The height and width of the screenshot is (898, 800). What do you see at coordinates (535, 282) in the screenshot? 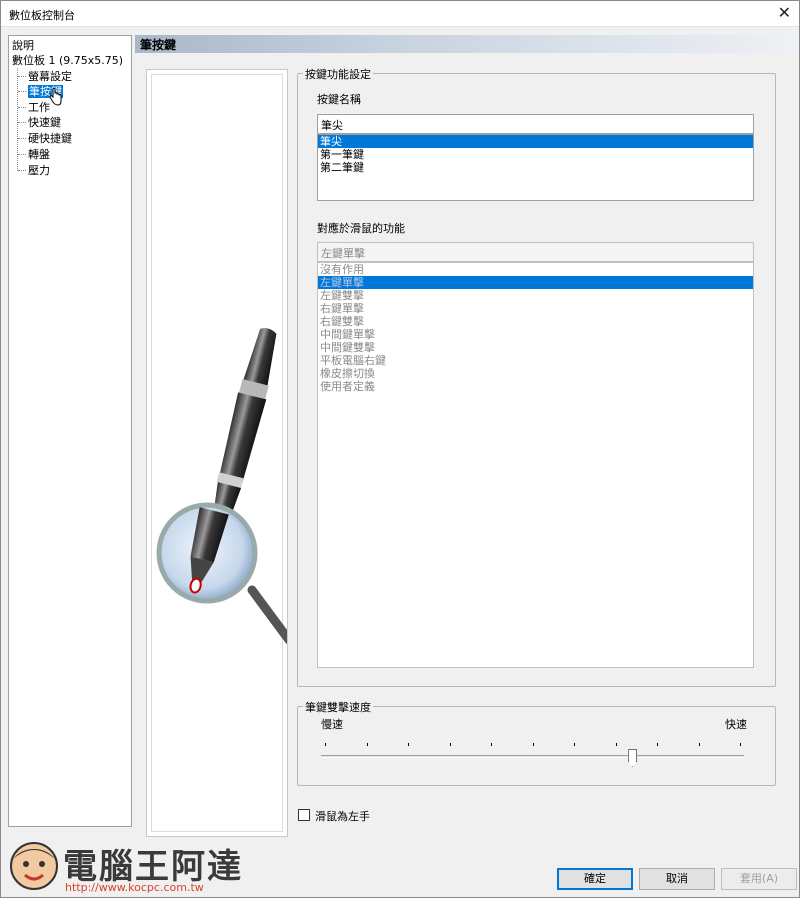
I see `list-item: 左鍵單擊` at bounding box center [535, 282].